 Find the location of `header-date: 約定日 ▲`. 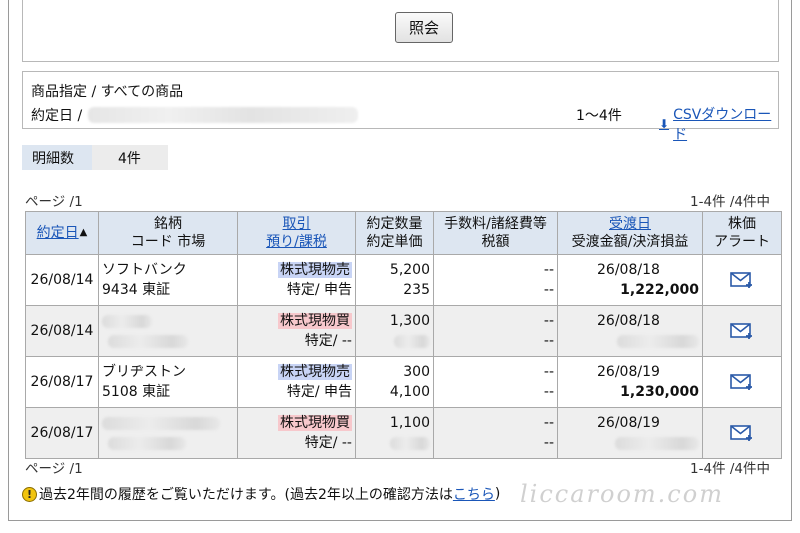

header-date: 約定日 ▲ is located at coordinates (62, 233).